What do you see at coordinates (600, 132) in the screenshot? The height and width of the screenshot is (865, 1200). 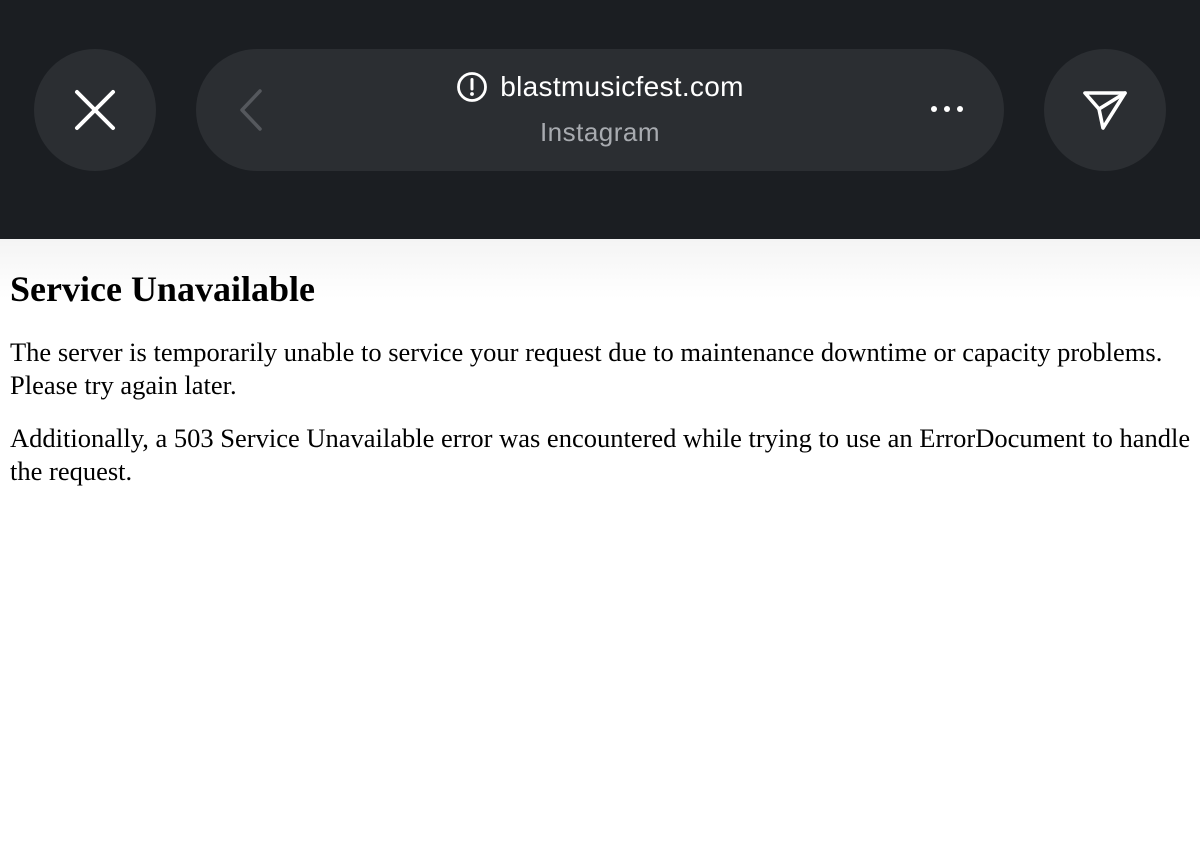 I see `source-app-label: Instagram` at bounding box center [600, 132].